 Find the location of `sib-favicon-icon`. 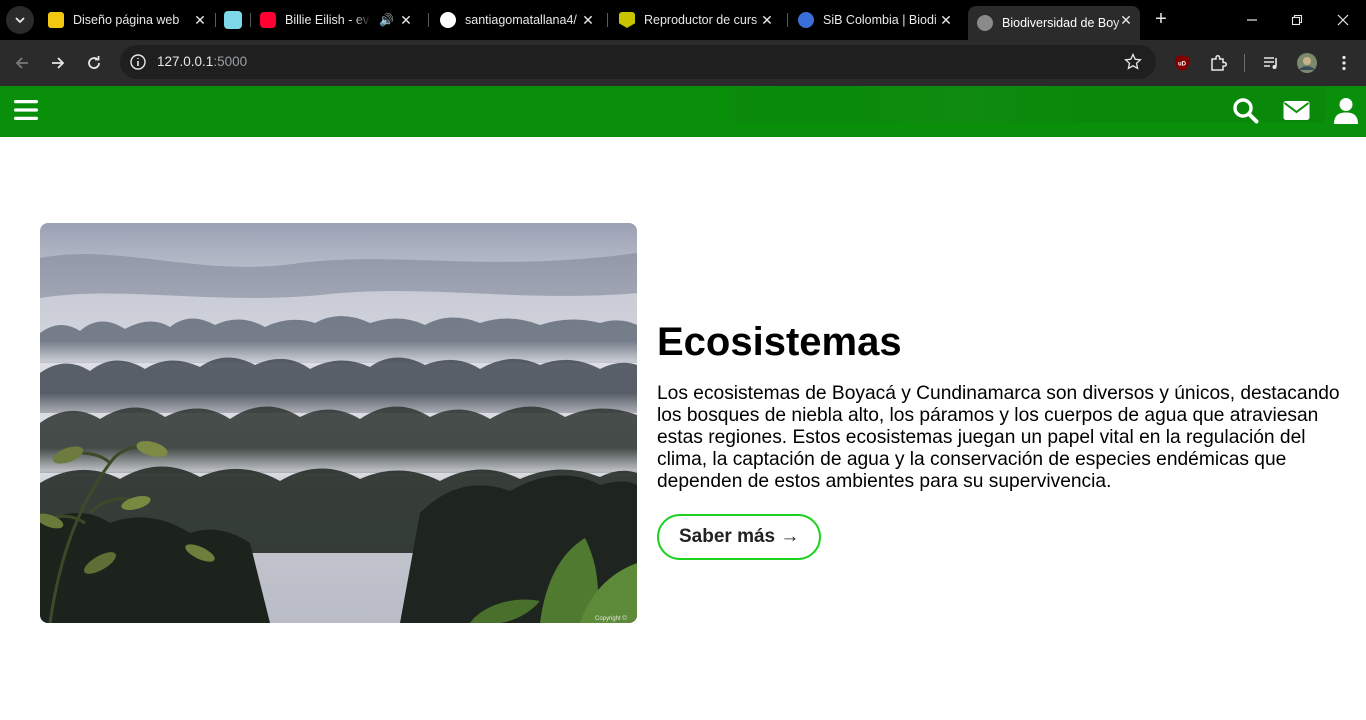

sib-favicon-icon is located at coordinates (806, 20).